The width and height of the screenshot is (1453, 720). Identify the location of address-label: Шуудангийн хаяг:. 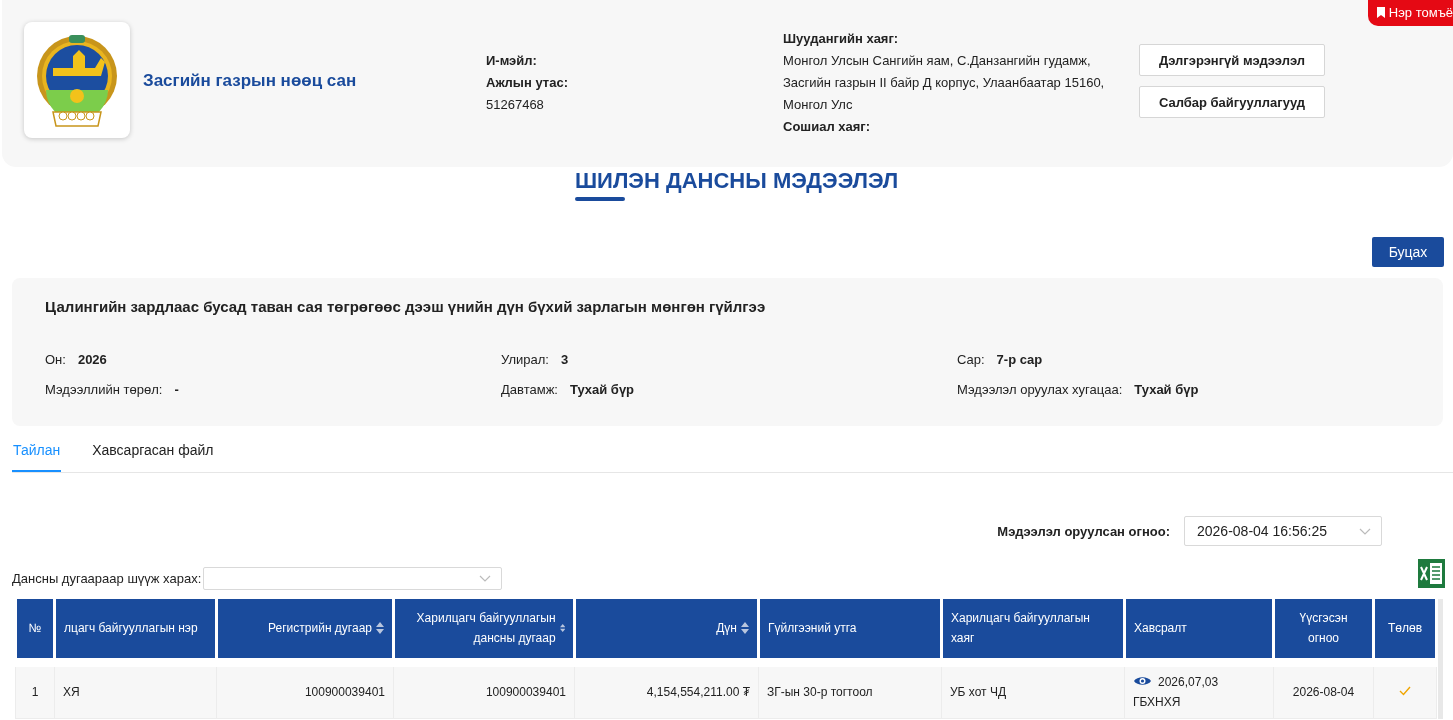
(841, 39).